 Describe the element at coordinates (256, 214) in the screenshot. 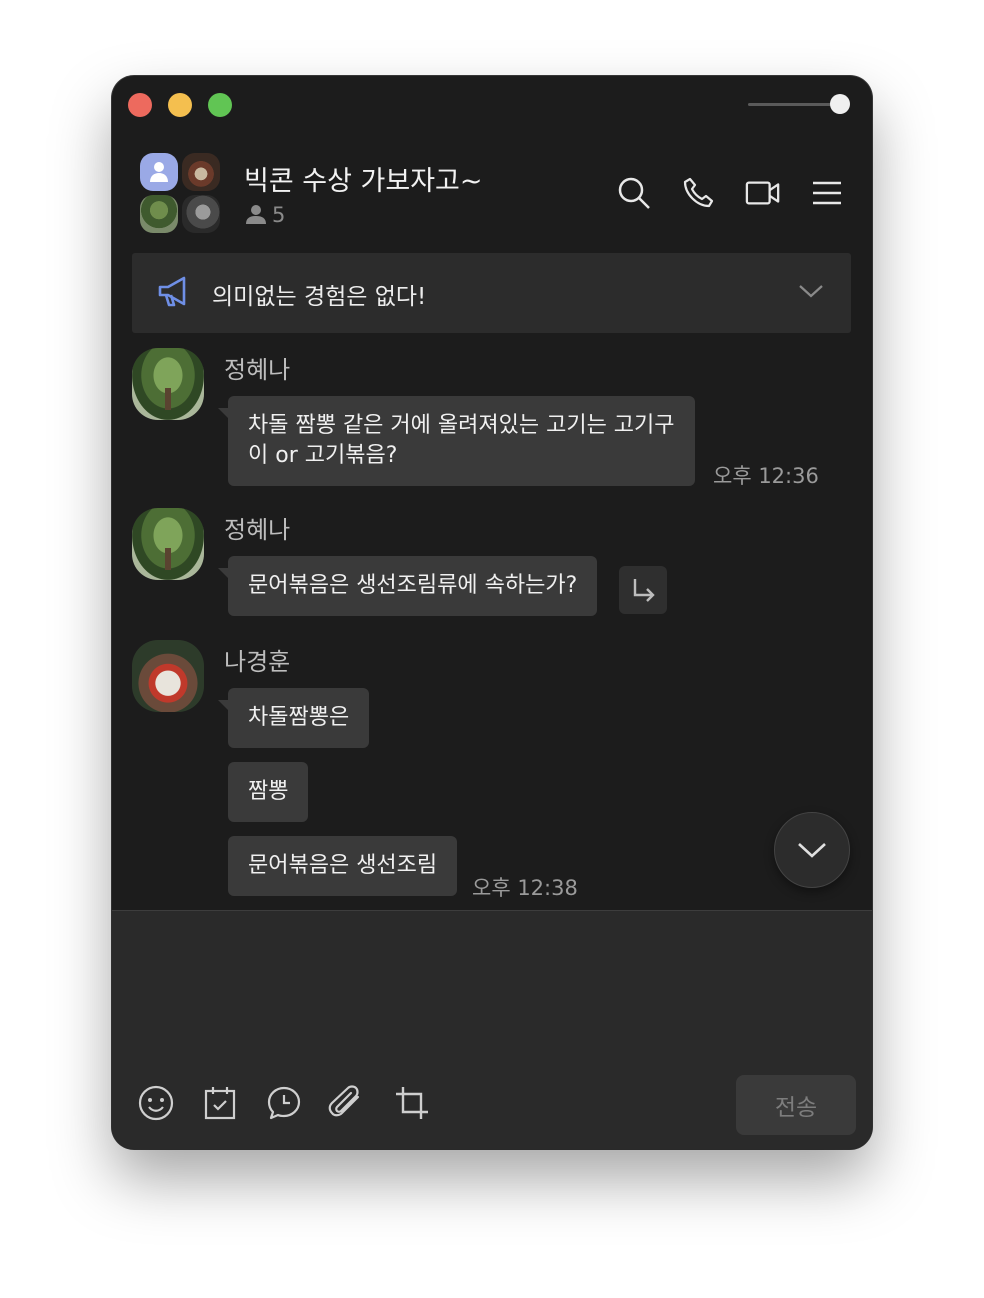

I see `person-icon` at that location.